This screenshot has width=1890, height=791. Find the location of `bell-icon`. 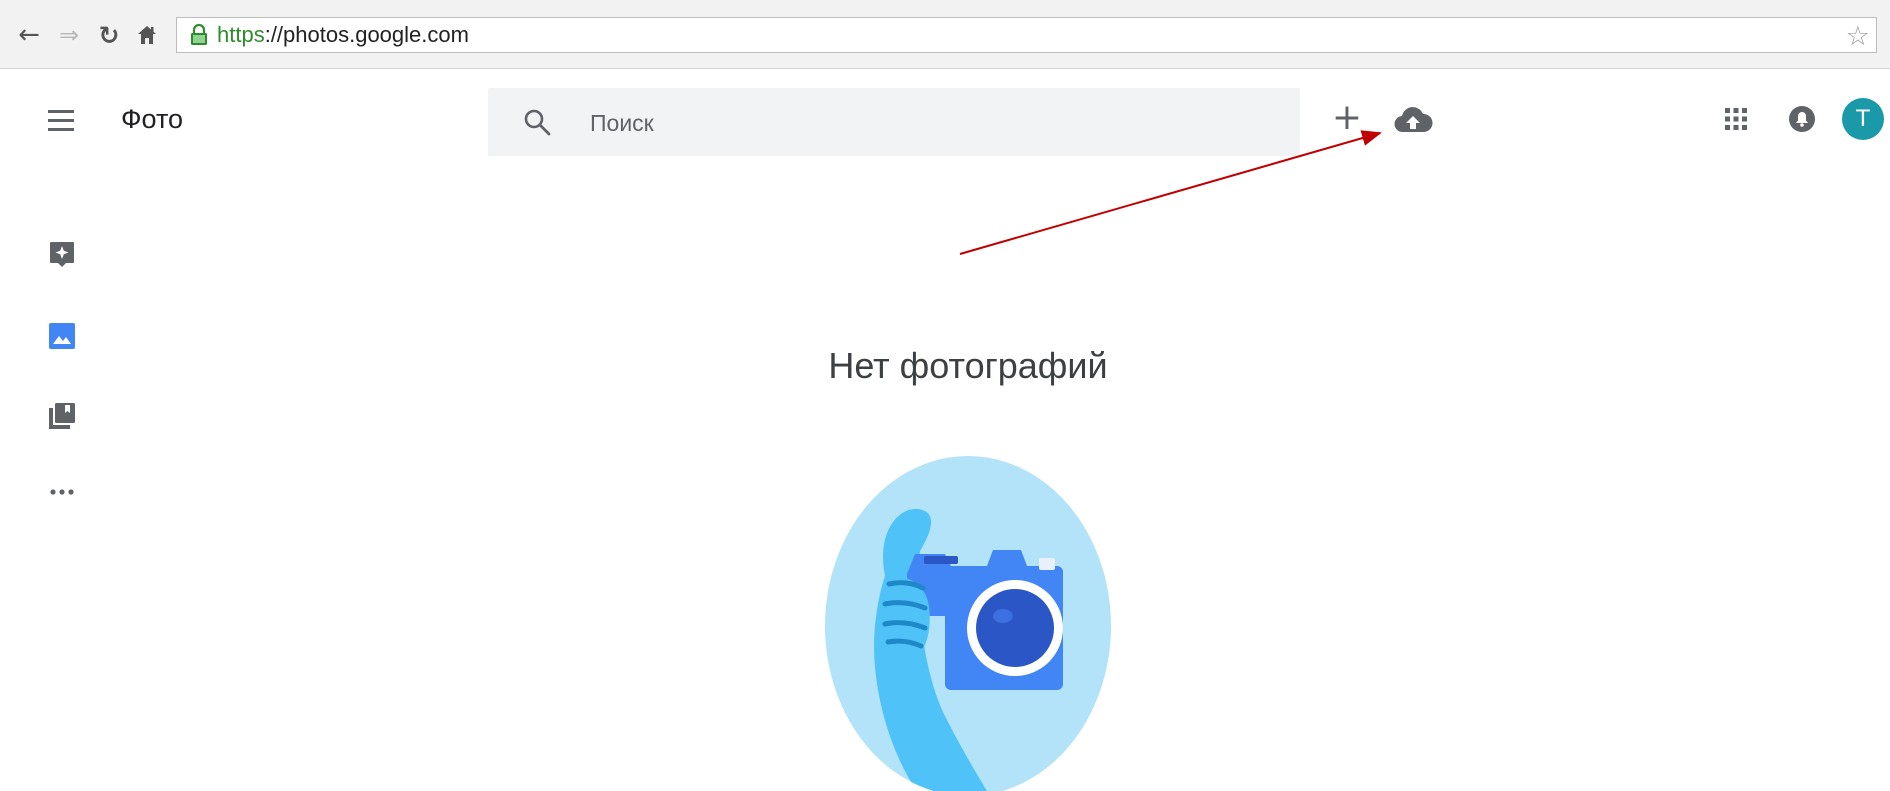

bell-icon is located at coordinates (1802, 119).